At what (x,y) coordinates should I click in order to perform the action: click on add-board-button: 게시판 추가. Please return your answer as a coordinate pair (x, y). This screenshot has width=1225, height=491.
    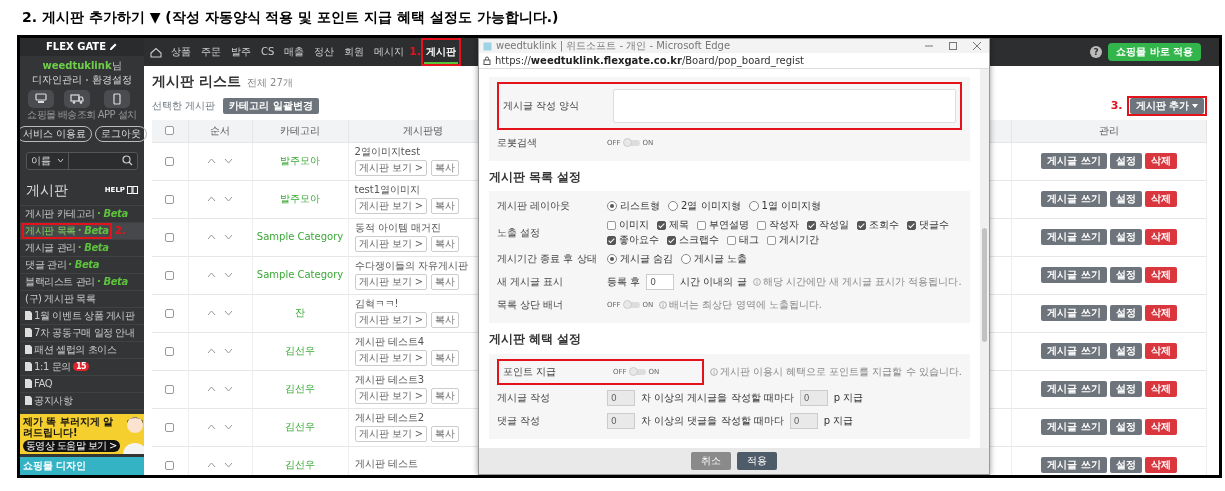
    Looking at the image, I should click on (1166, 106).